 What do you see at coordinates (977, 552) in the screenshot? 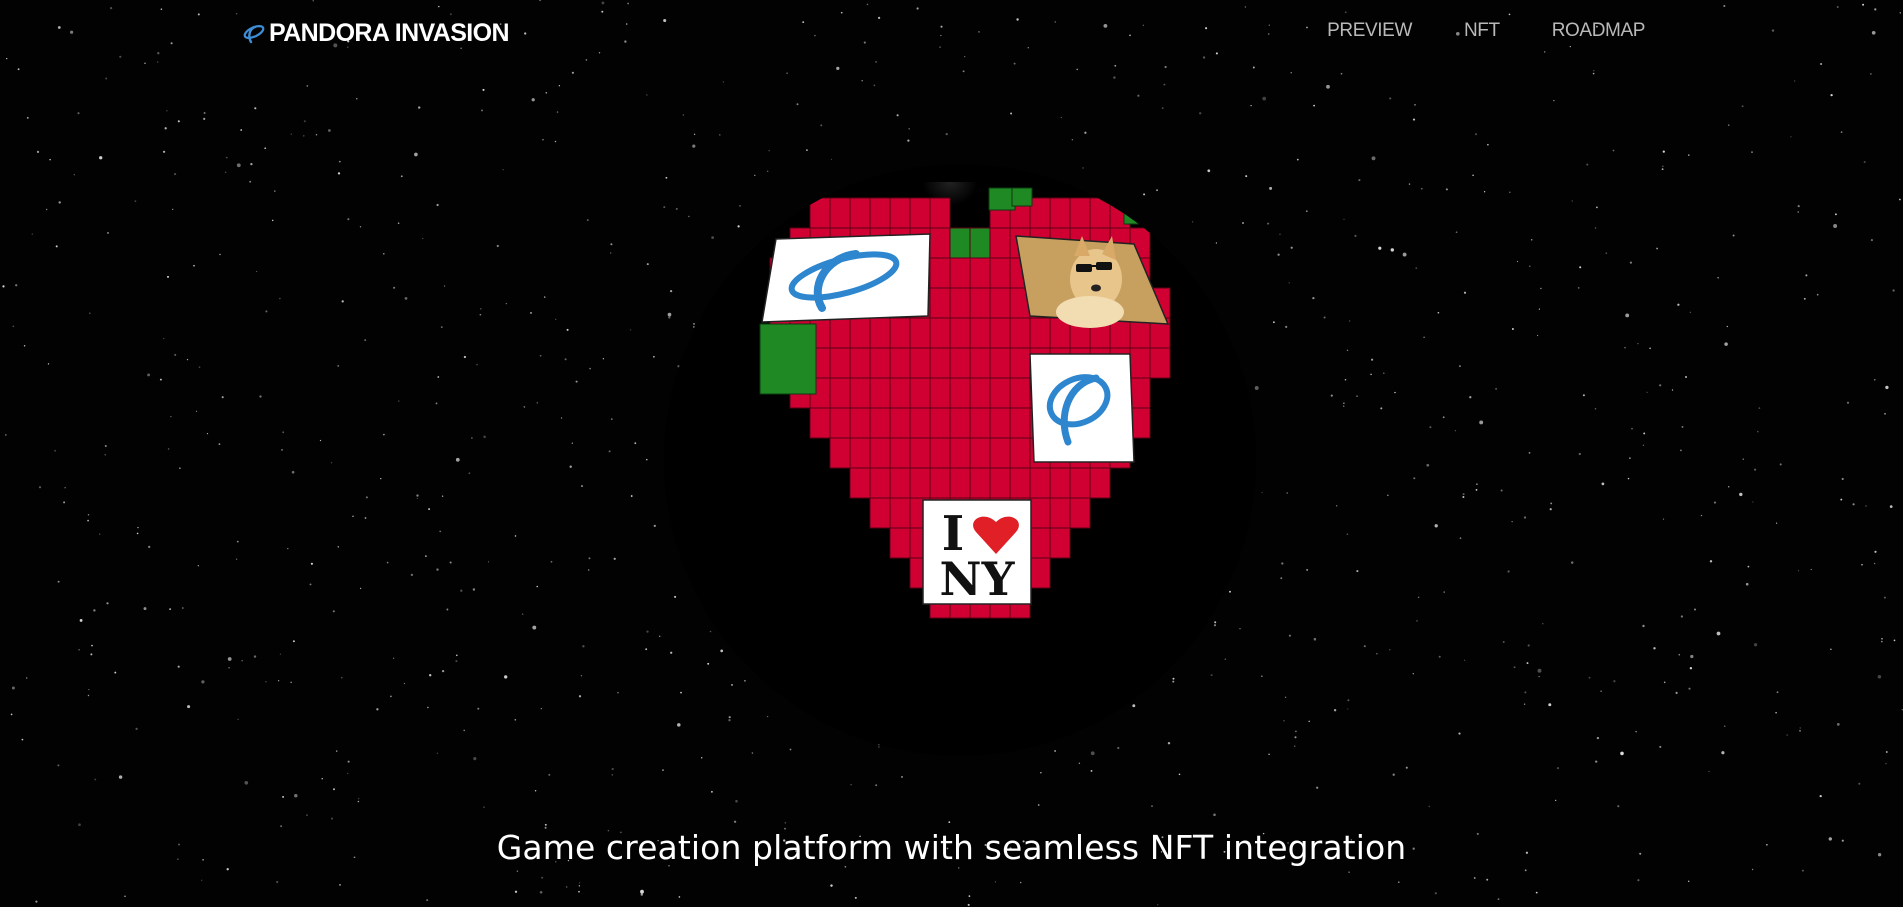
I see `nft-tile-i-love-ny: I NY` at bounding box center [977, 552].